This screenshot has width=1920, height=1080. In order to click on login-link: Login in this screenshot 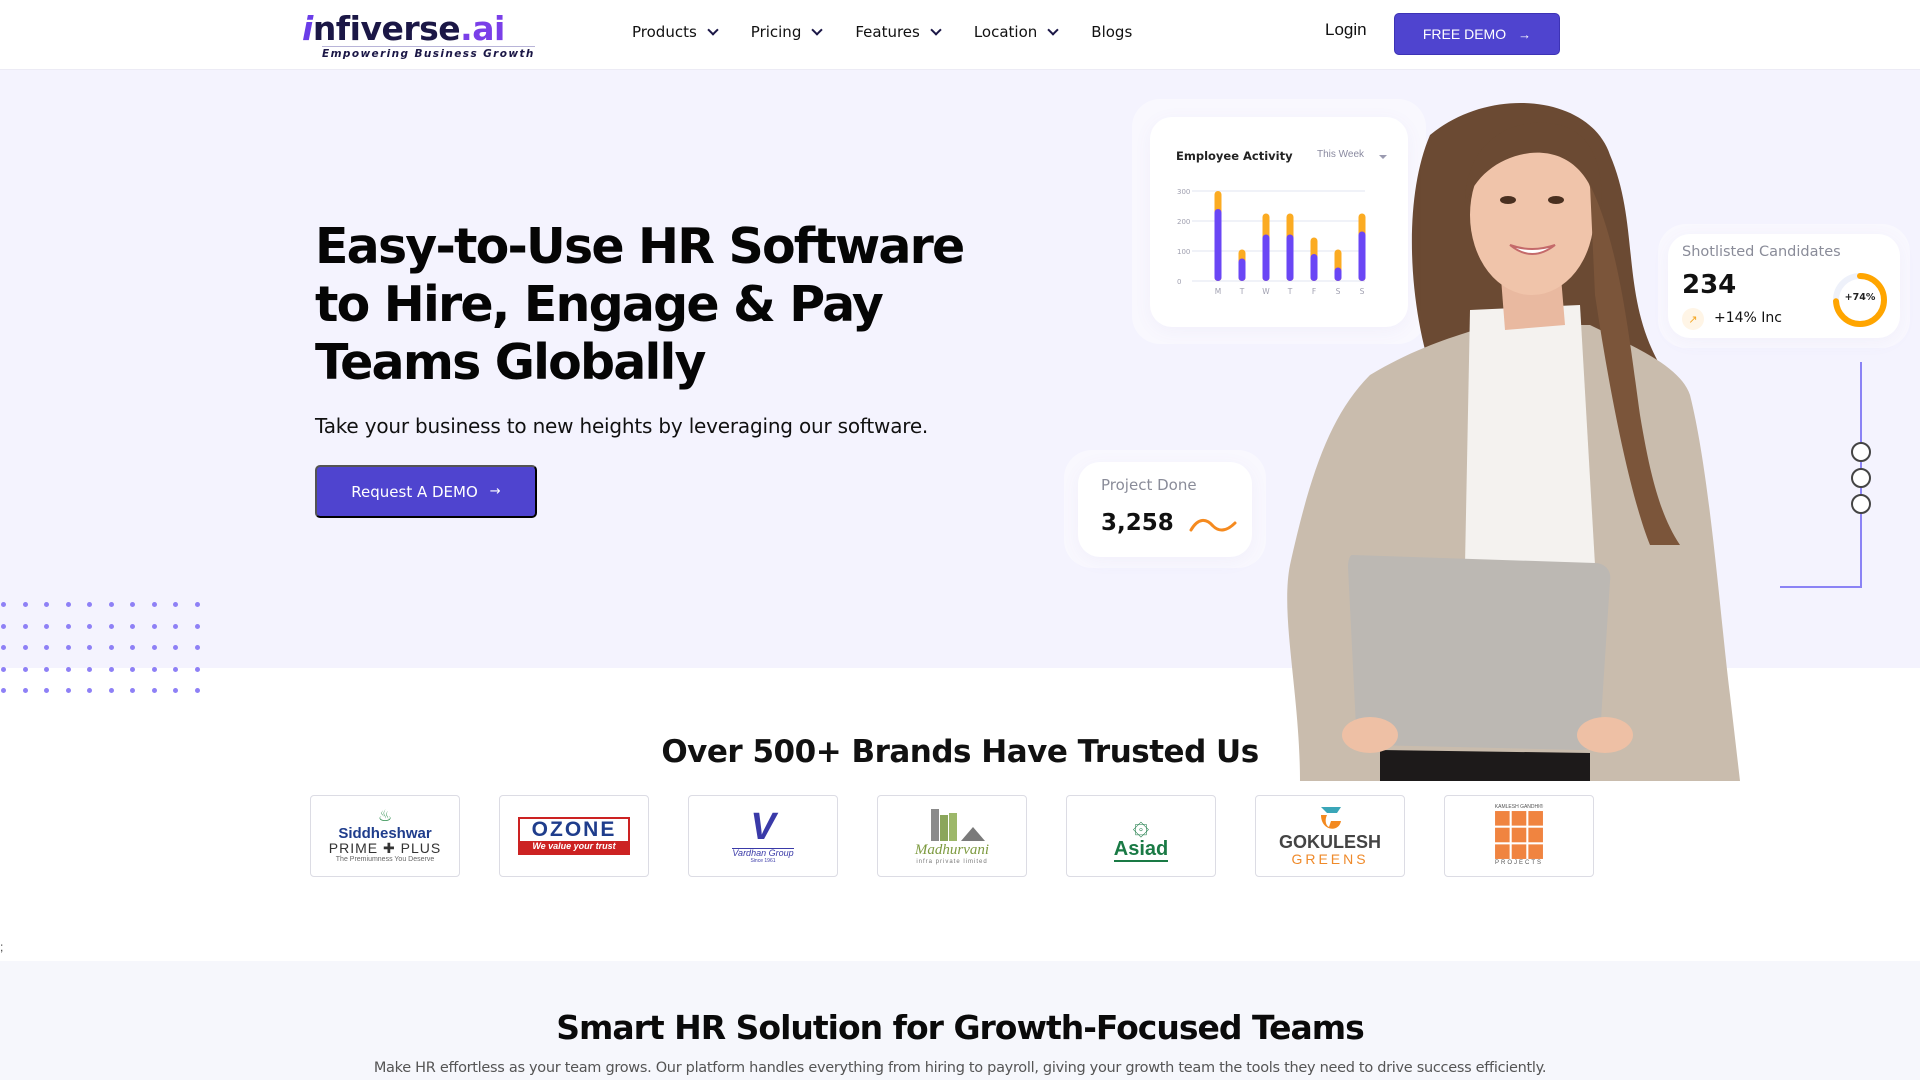, I will do `click(1346, 30)`.